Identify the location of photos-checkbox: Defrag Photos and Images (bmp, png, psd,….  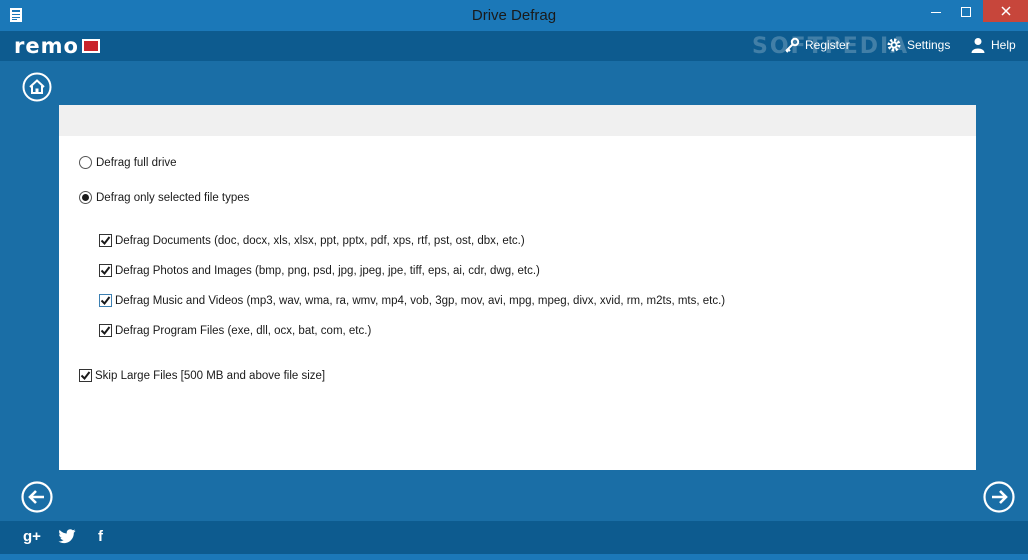
(319, 270).